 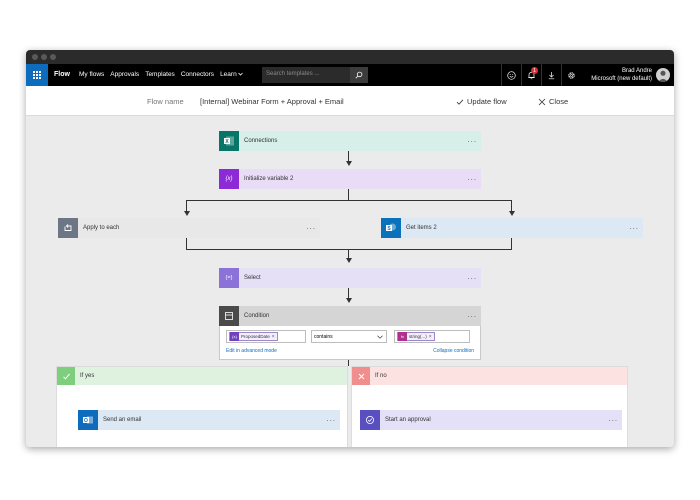 What do you see at coordinates (269, 179) in the screenshot?
I see `initialize-variable-title: Initialize variable 2` at bounding box center [269, 179].